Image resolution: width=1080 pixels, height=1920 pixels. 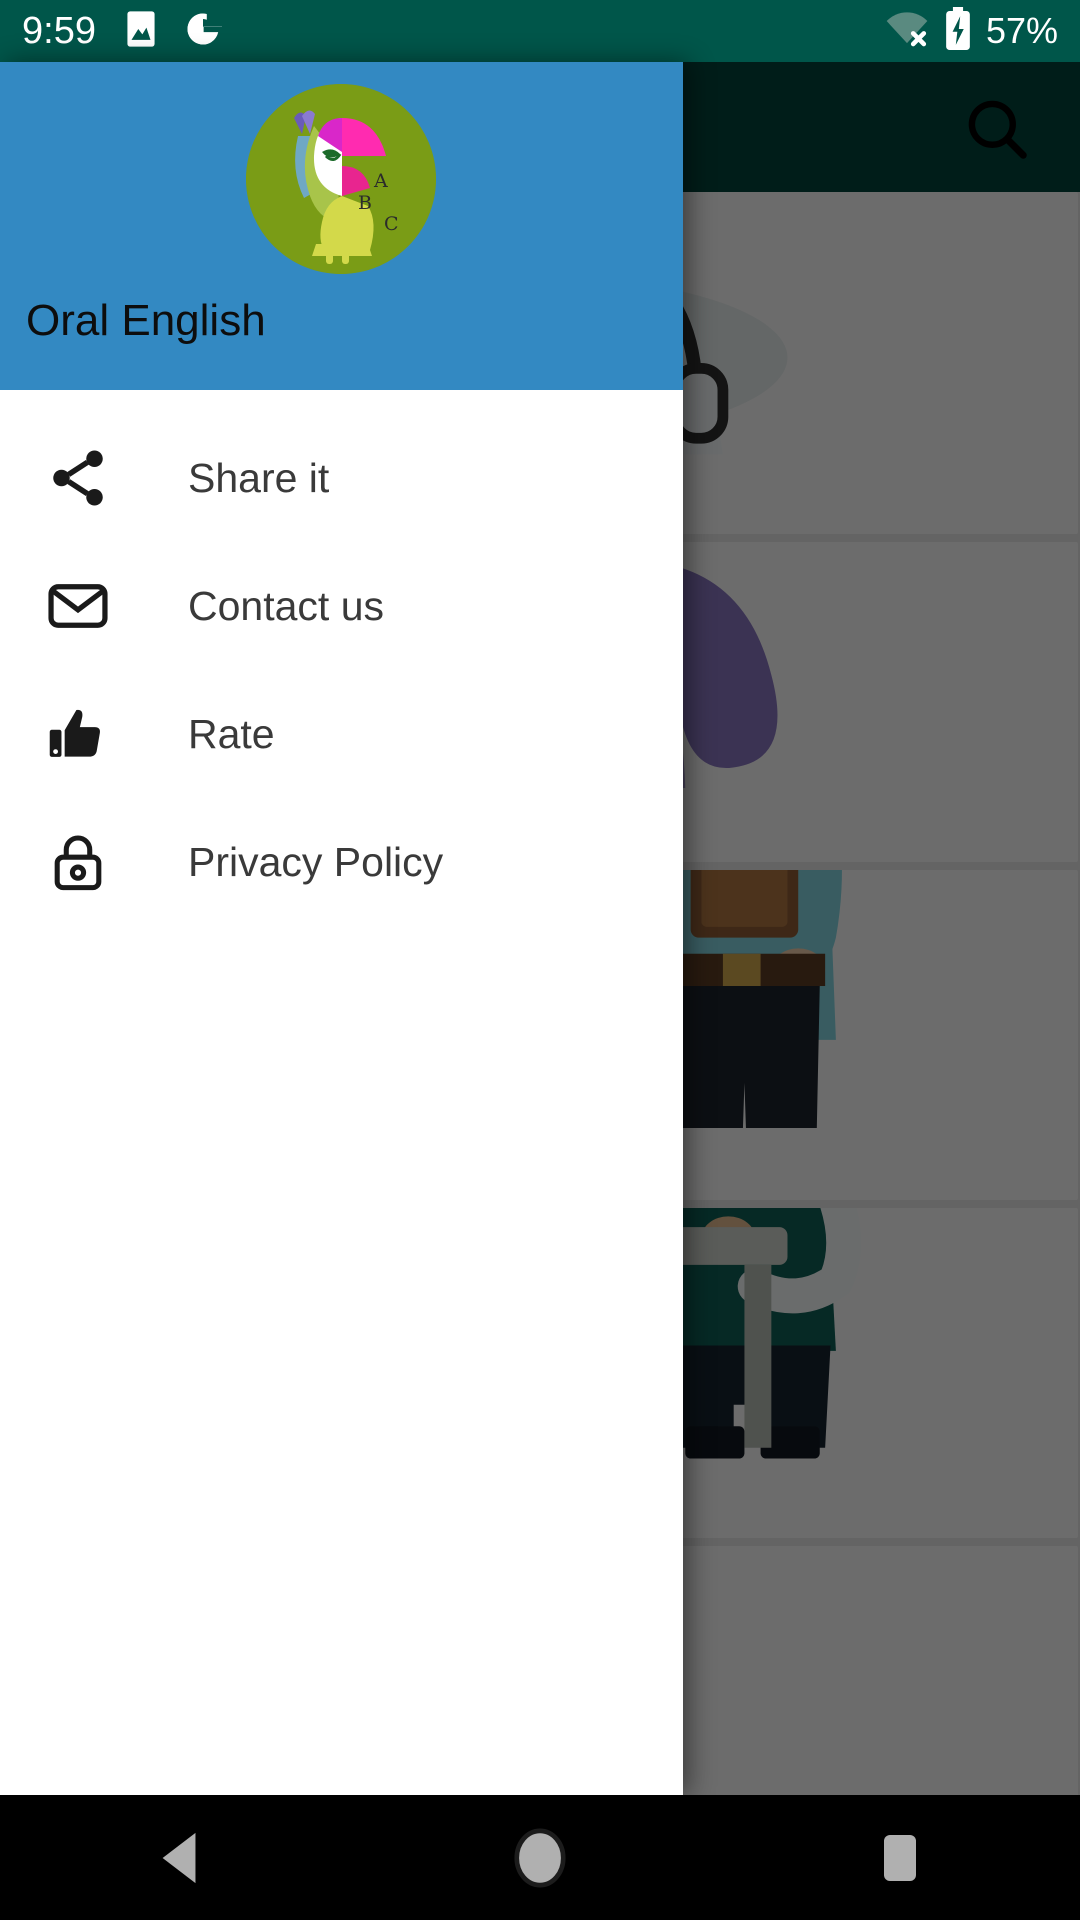 What do you see at coordinates (540, 31) in the screenshot?
I see `status-bar: 9:59 57%` at bounding box center [540, 31].